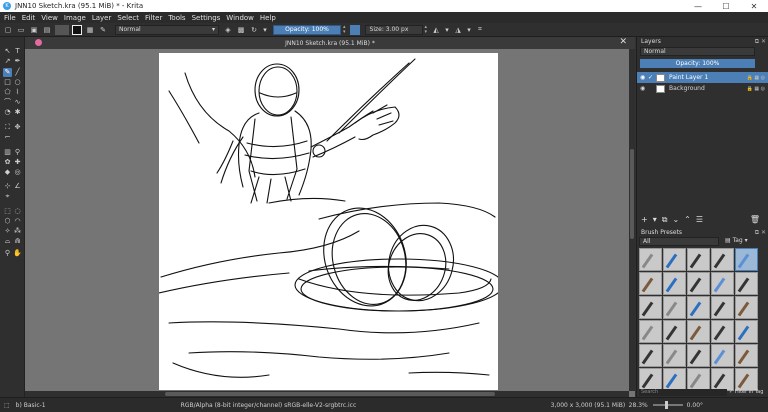  What do you see at coordinates (47, 30) in the screenshot?
I see `gradient-icon: ▤` at bounding box center [47, 30].